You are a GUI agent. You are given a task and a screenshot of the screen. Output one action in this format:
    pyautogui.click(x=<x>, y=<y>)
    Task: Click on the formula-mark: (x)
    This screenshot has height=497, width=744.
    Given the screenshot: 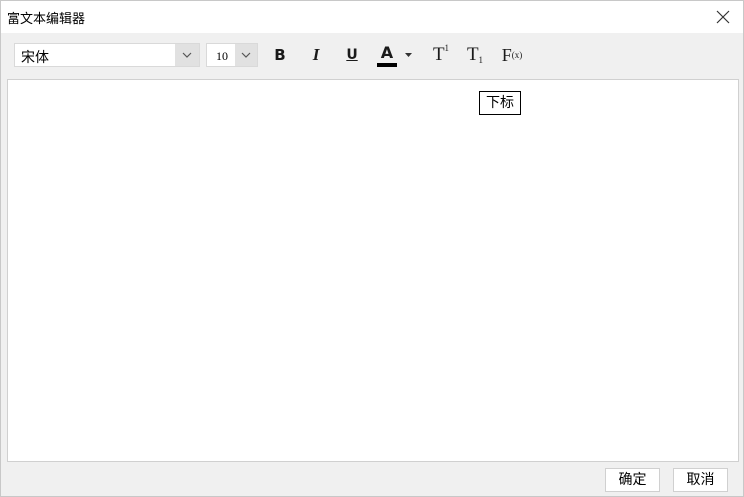 What is the action you would take?
    pyautogui.click(x=517, y=55)
    